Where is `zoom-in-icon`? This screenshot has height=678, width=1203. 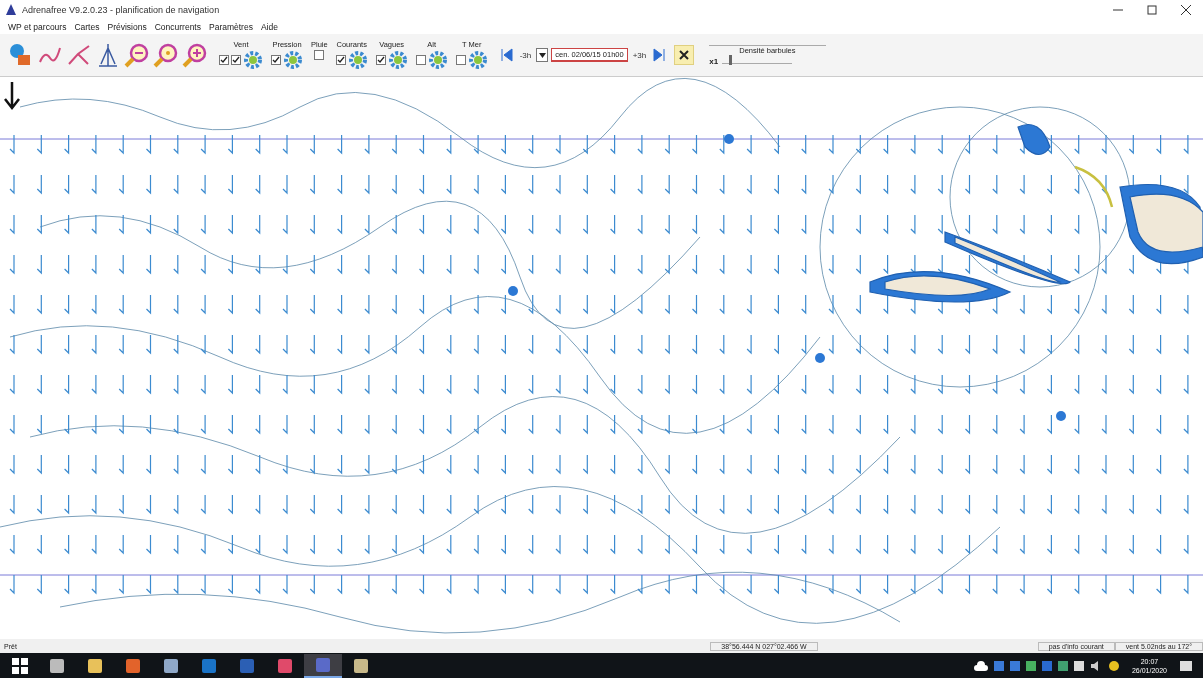
zoom-in-icon is located at coordinates (195, 55).